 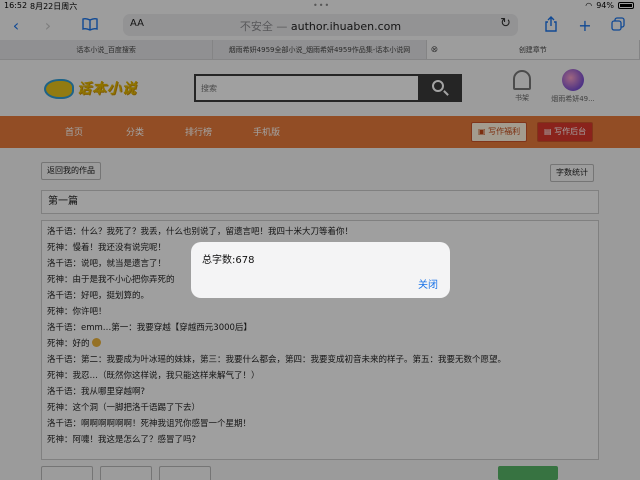 I want to click on alert-close-button: 关闭, so click(x=428, y=283).